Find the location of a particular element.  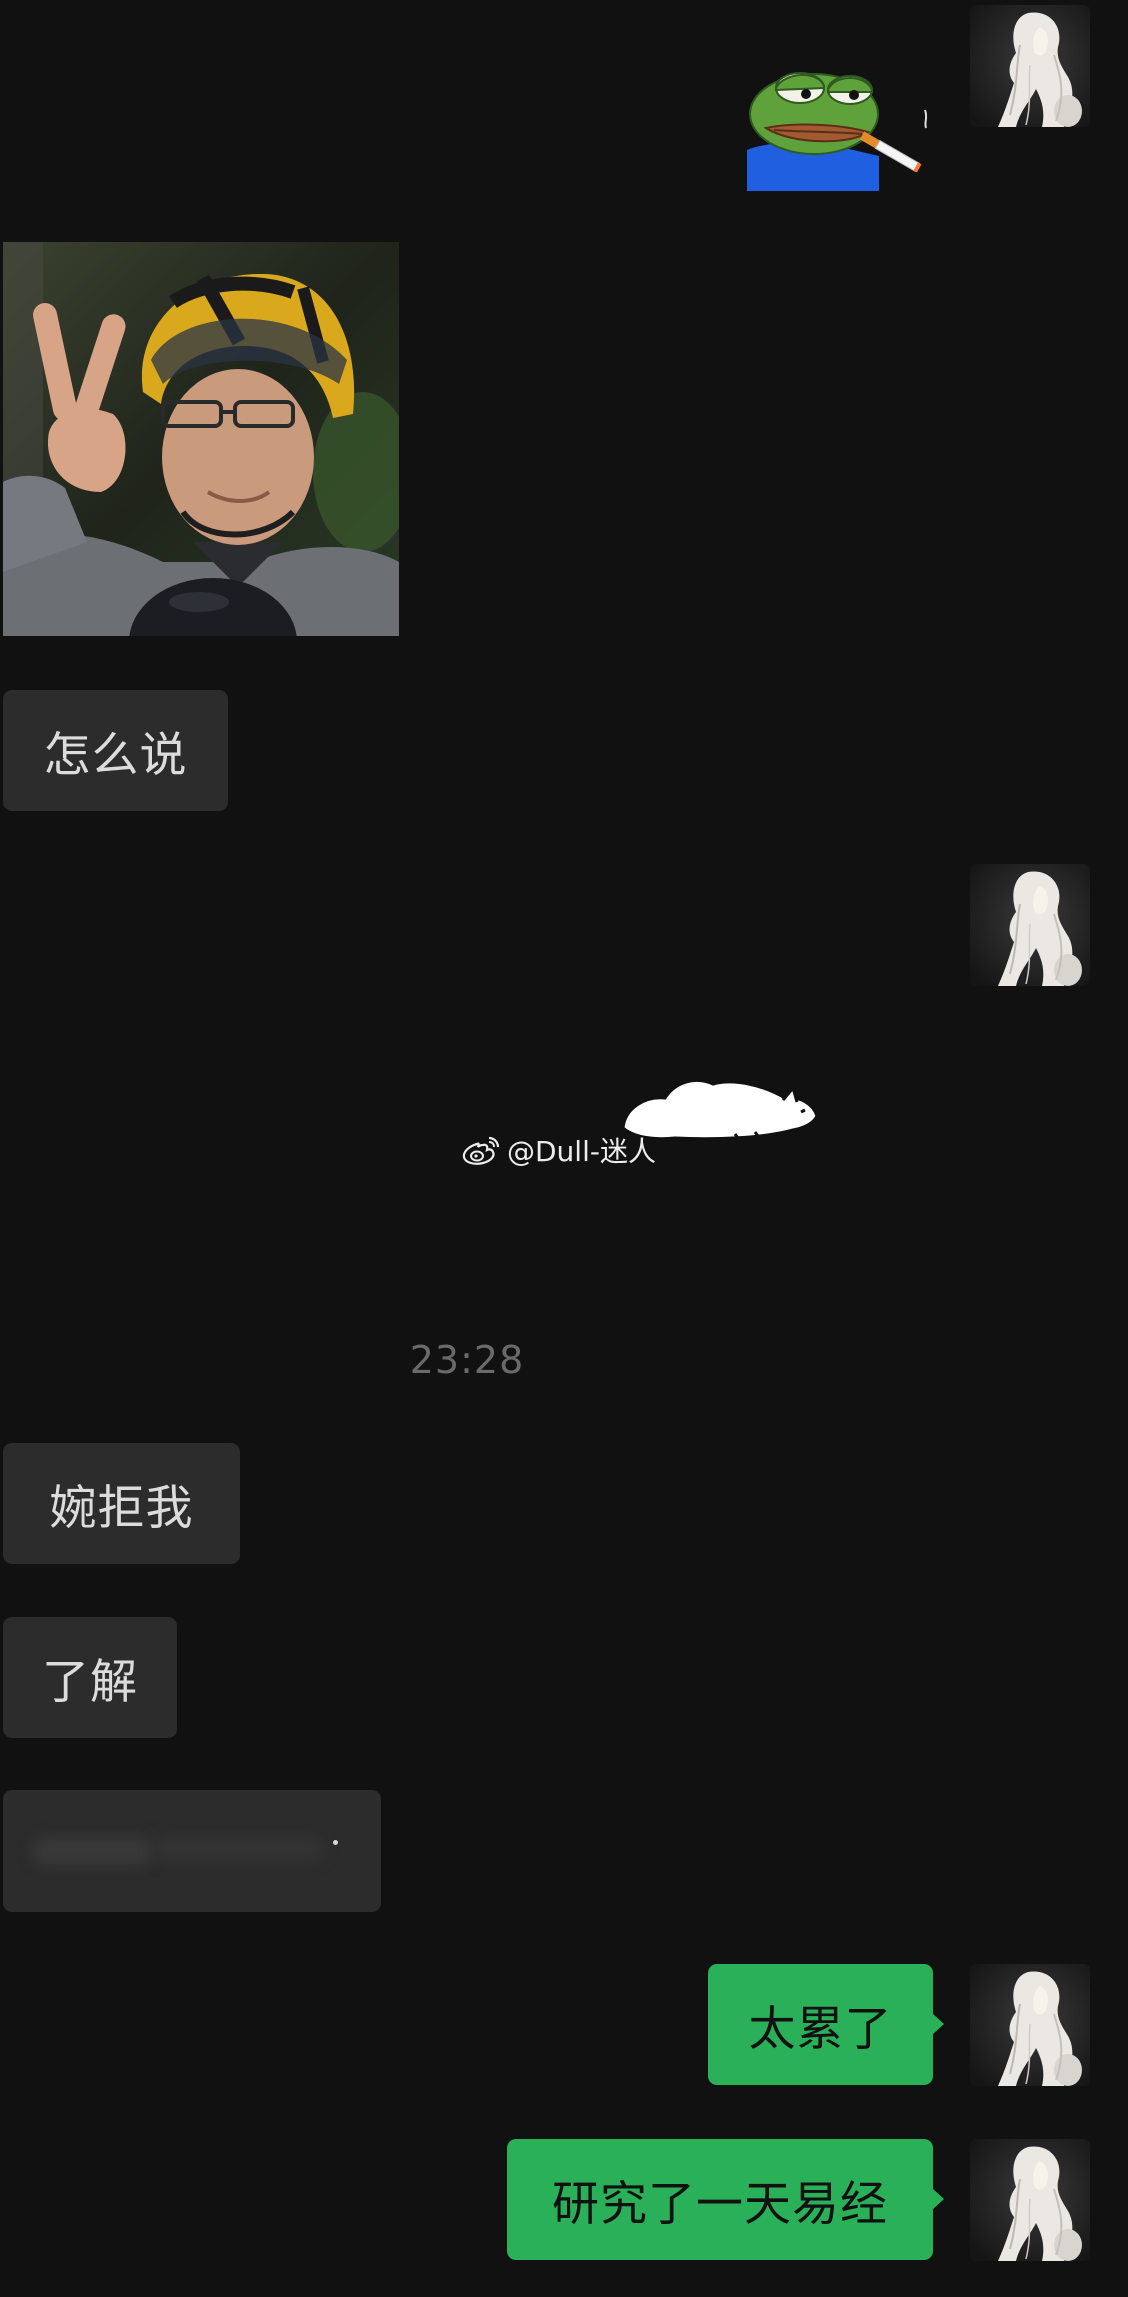

photo-message is located at coordinates (201, 439).